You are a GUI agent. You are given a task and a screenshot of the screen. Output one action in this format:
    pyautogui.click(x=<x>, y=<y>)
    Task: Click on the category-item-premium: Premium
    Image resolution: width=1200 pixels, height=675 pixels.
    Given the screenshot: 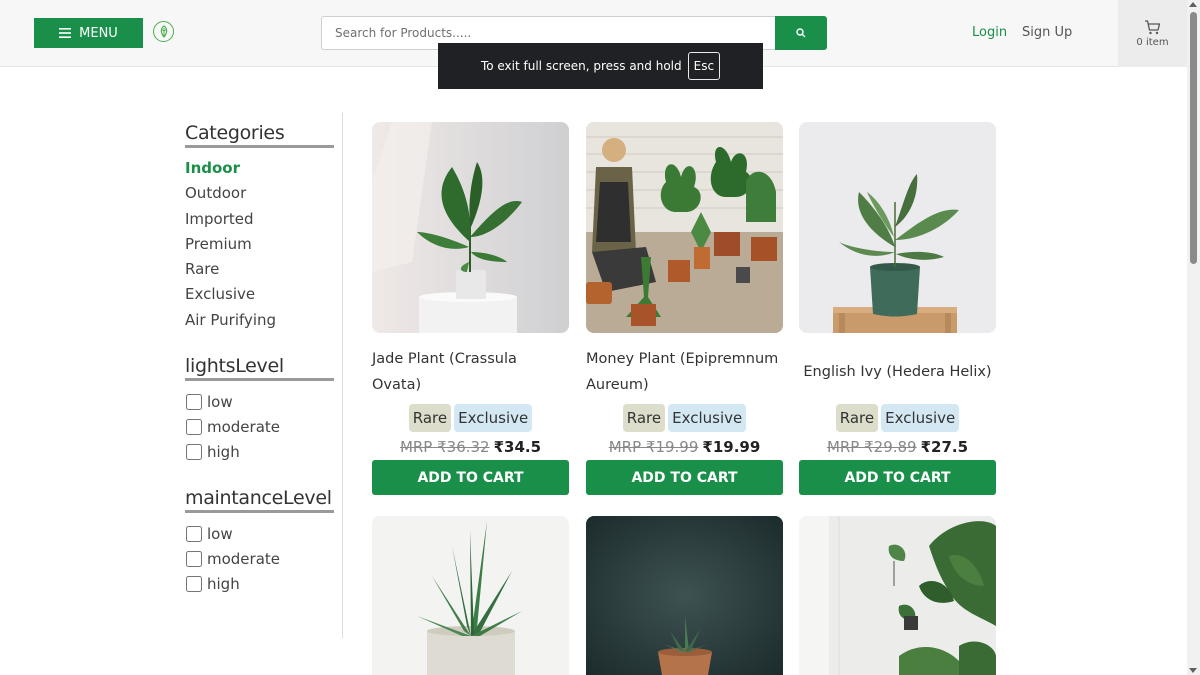 What is the action you would take?
    pyautogui.click(x=260, y=244)
    